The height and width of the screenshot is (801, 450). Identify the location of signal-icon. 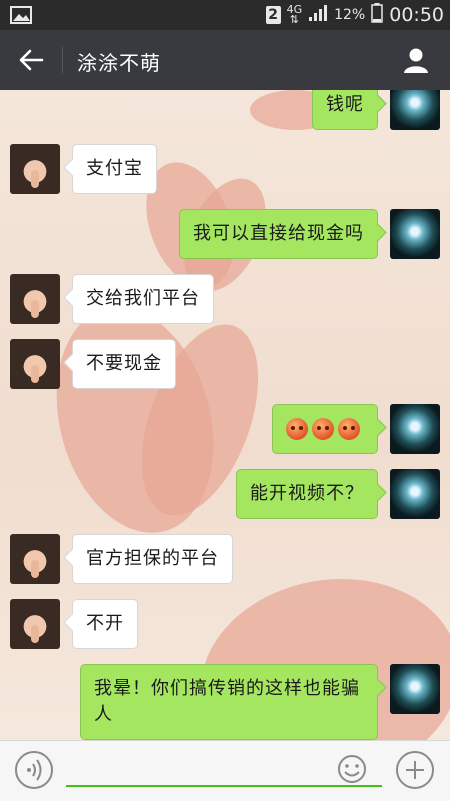
(318, 15).